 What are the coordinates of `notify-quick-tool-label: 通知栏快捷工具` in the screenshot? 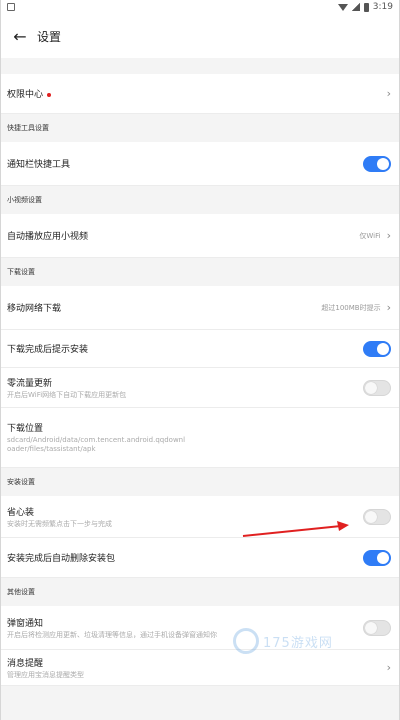 It's located at (39, 165).